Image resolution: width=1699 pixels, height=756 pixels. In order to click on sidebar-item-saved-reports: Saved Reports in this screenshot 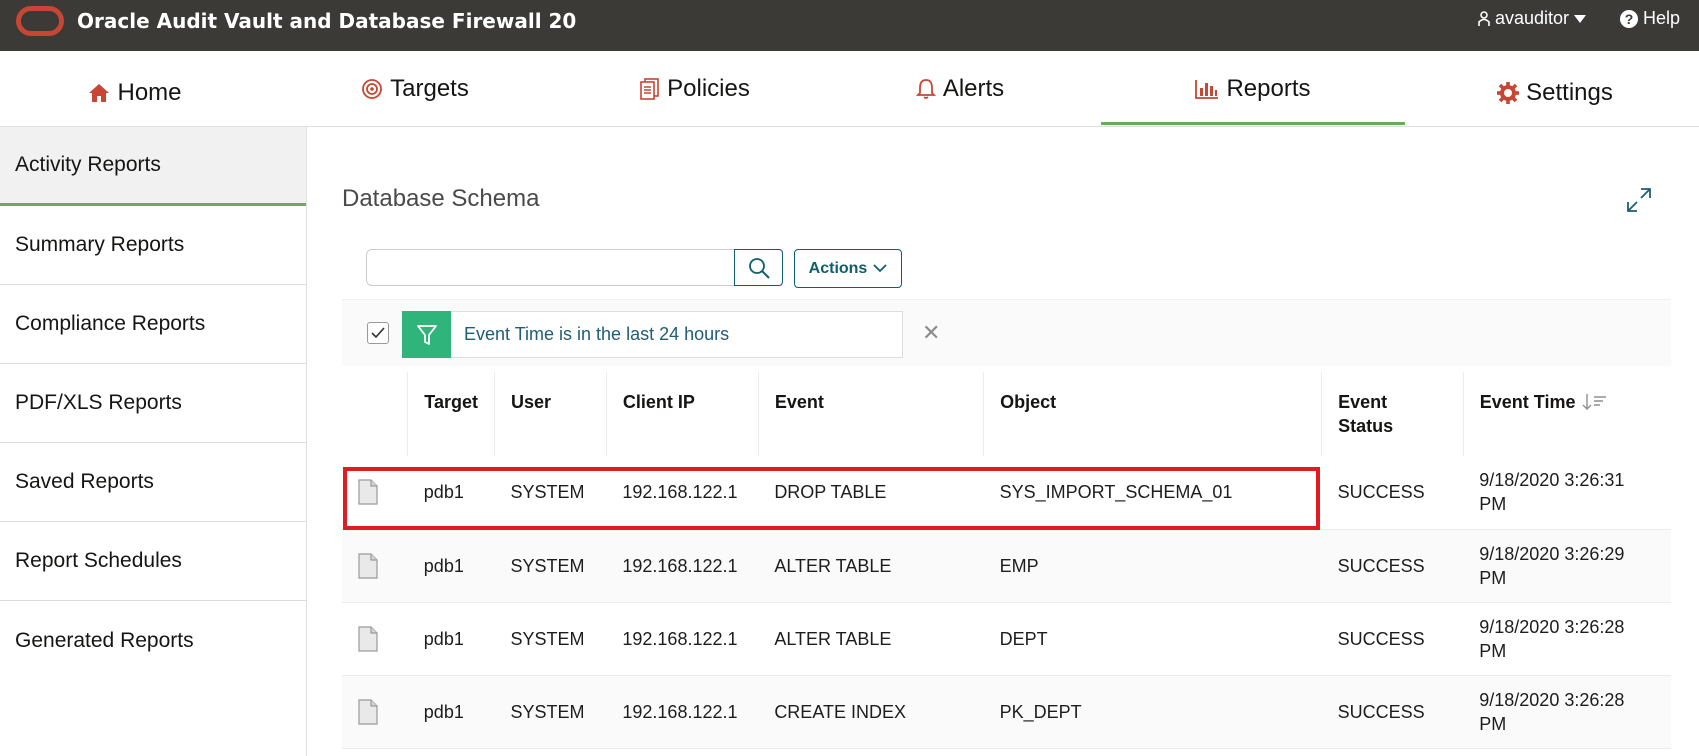, I will do `click(153, 482)`.